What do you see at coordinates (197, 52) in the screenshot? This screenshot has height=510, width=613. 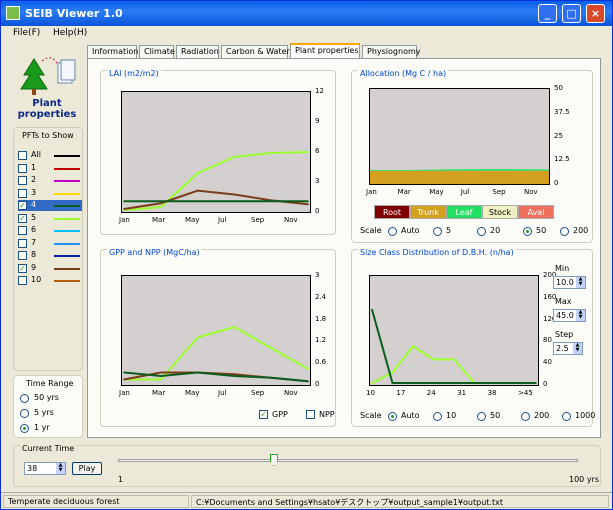 I see `tab-radiation: Radiation` at bounding box center [197, 52].